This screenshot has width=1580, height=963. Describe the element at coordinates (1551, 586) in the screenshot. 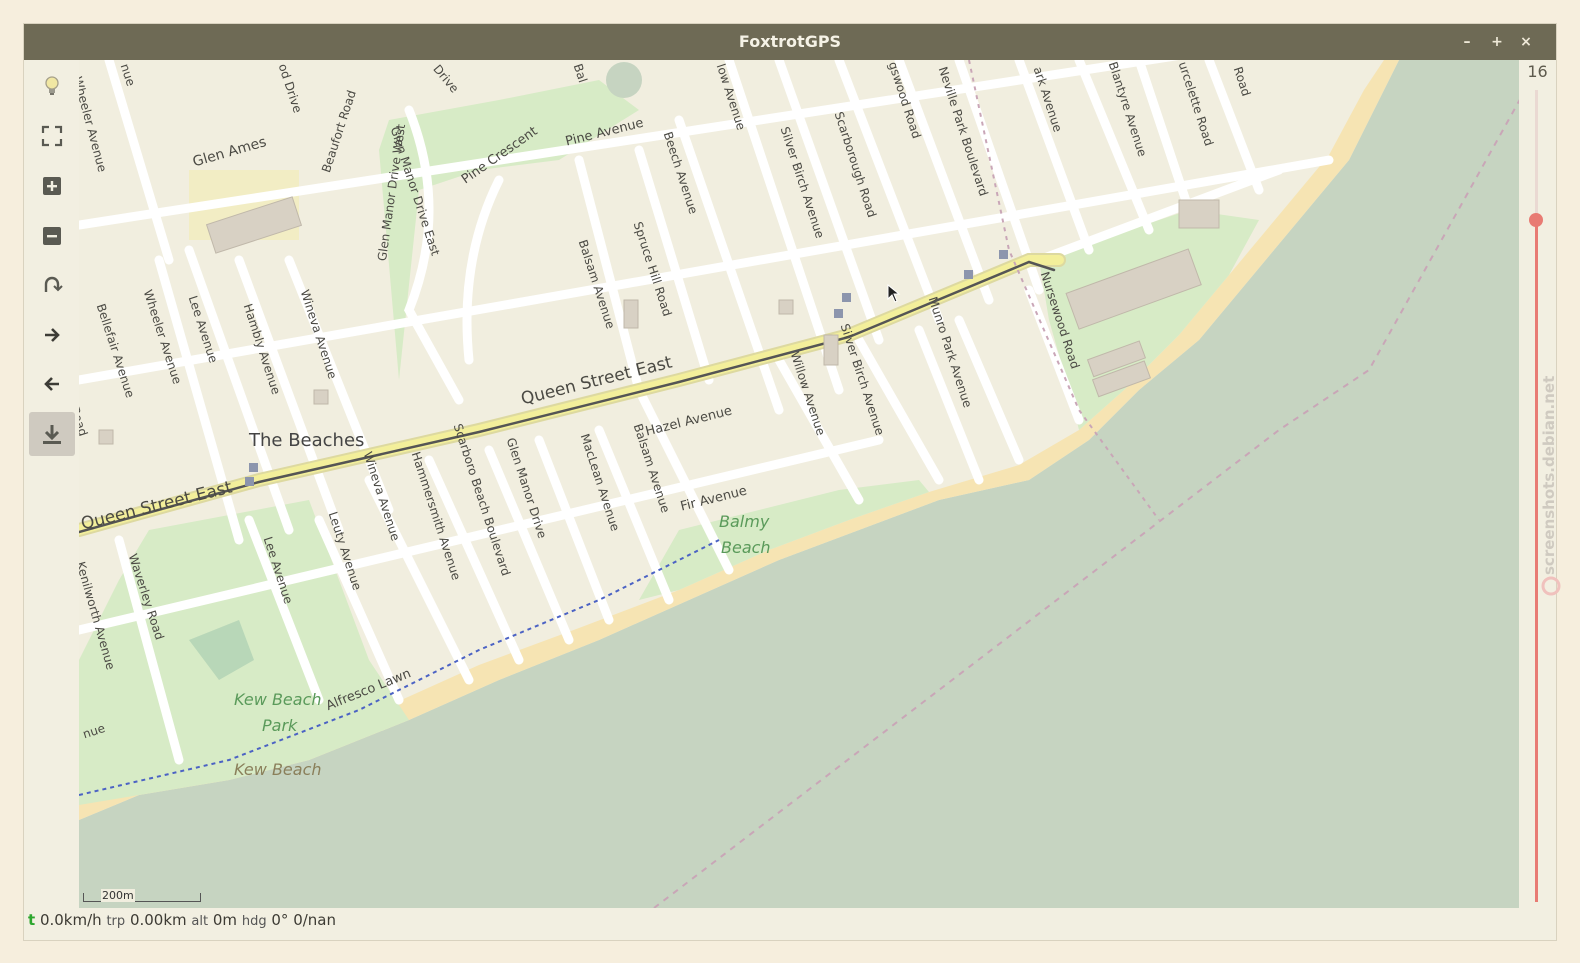

I see `debian-swirl-icon` at that location.